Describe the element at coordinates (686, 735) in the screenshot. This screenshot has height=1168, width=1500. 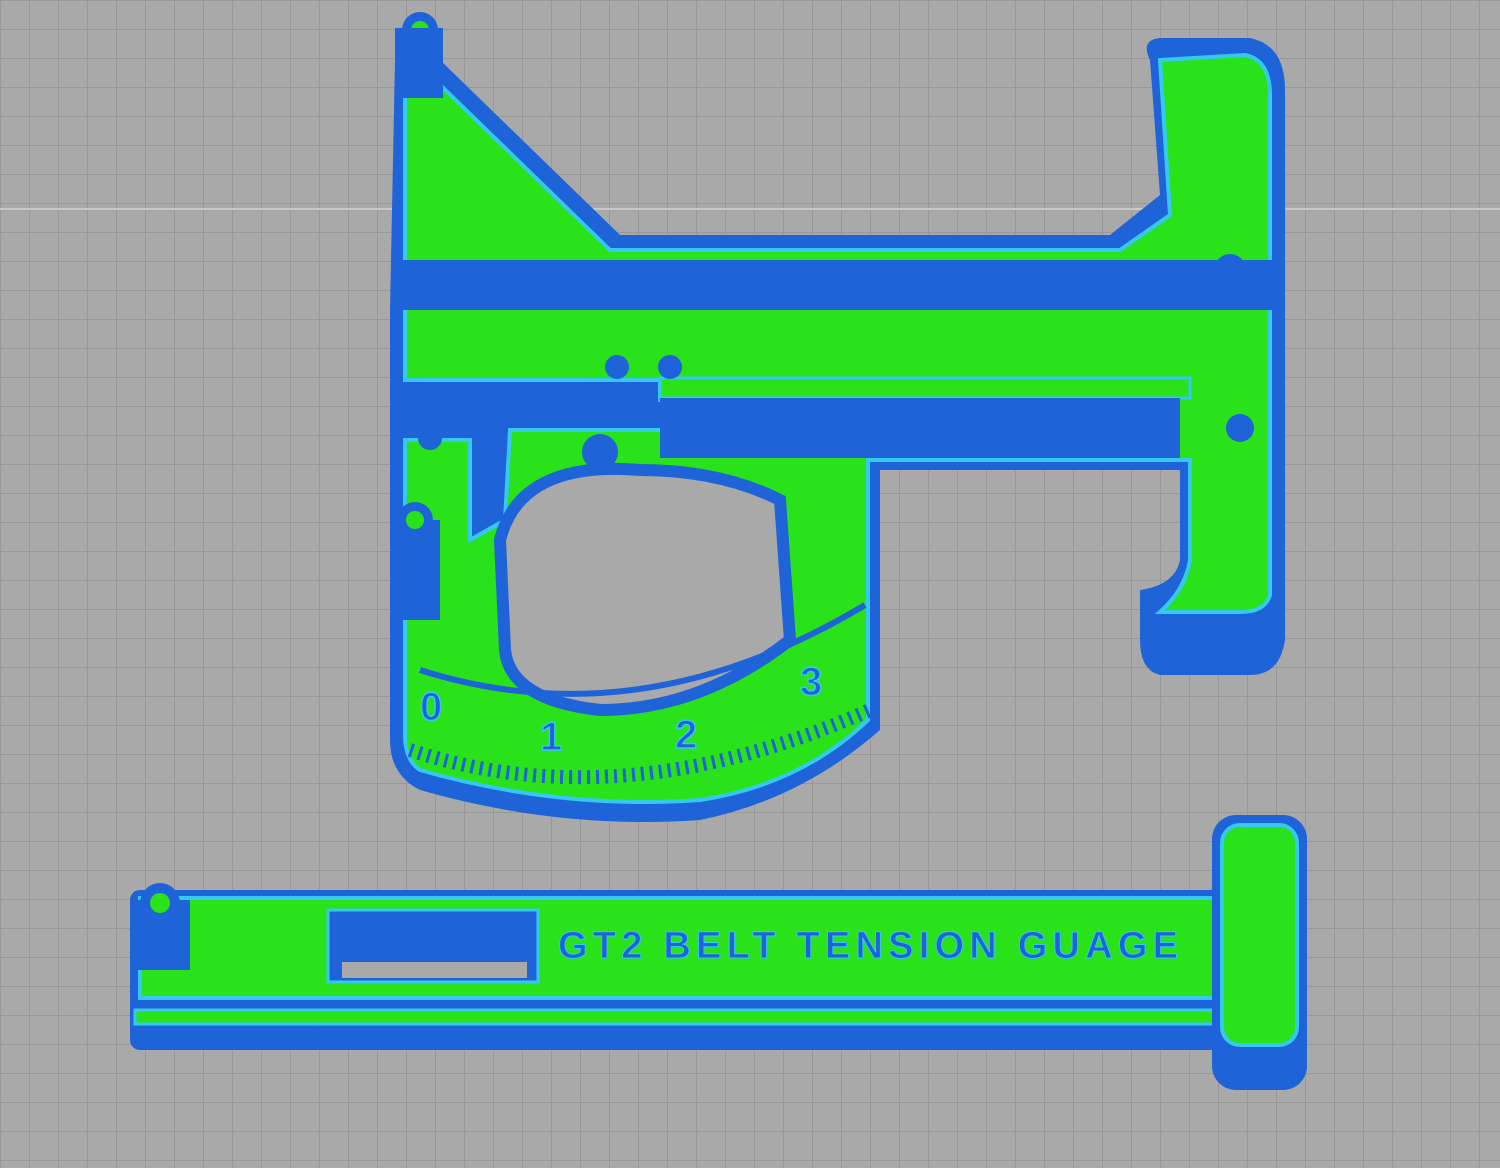
I see `dial-number-2: 2` at that location.